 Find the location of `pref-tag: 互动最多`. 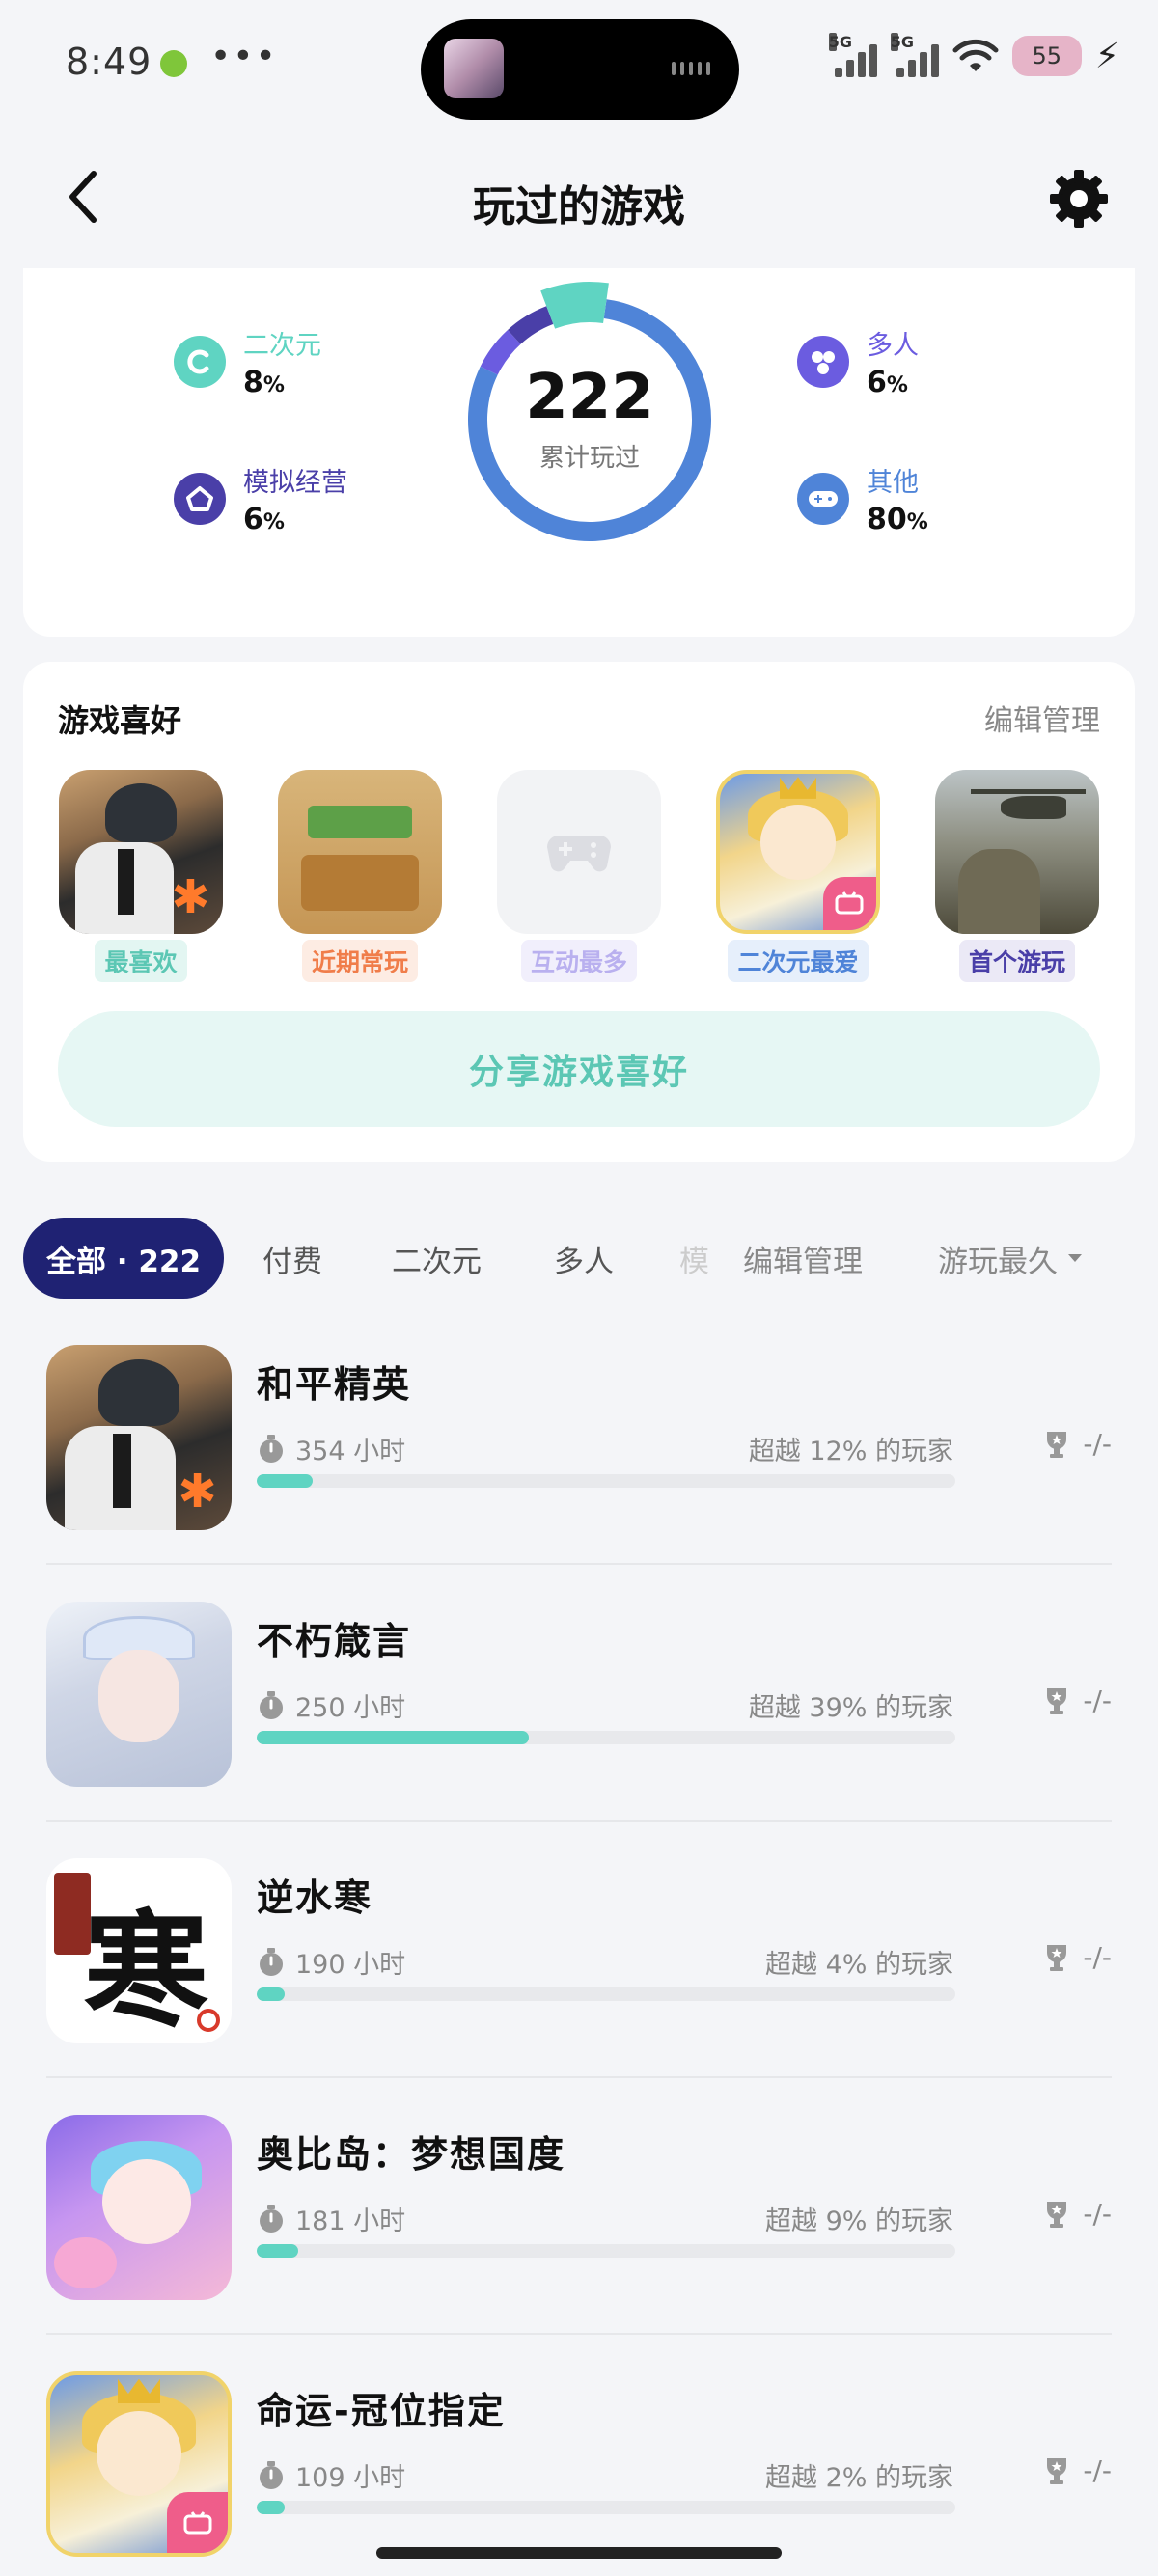

pref-tag: 互动最多 is located at coordinates (578, 961).